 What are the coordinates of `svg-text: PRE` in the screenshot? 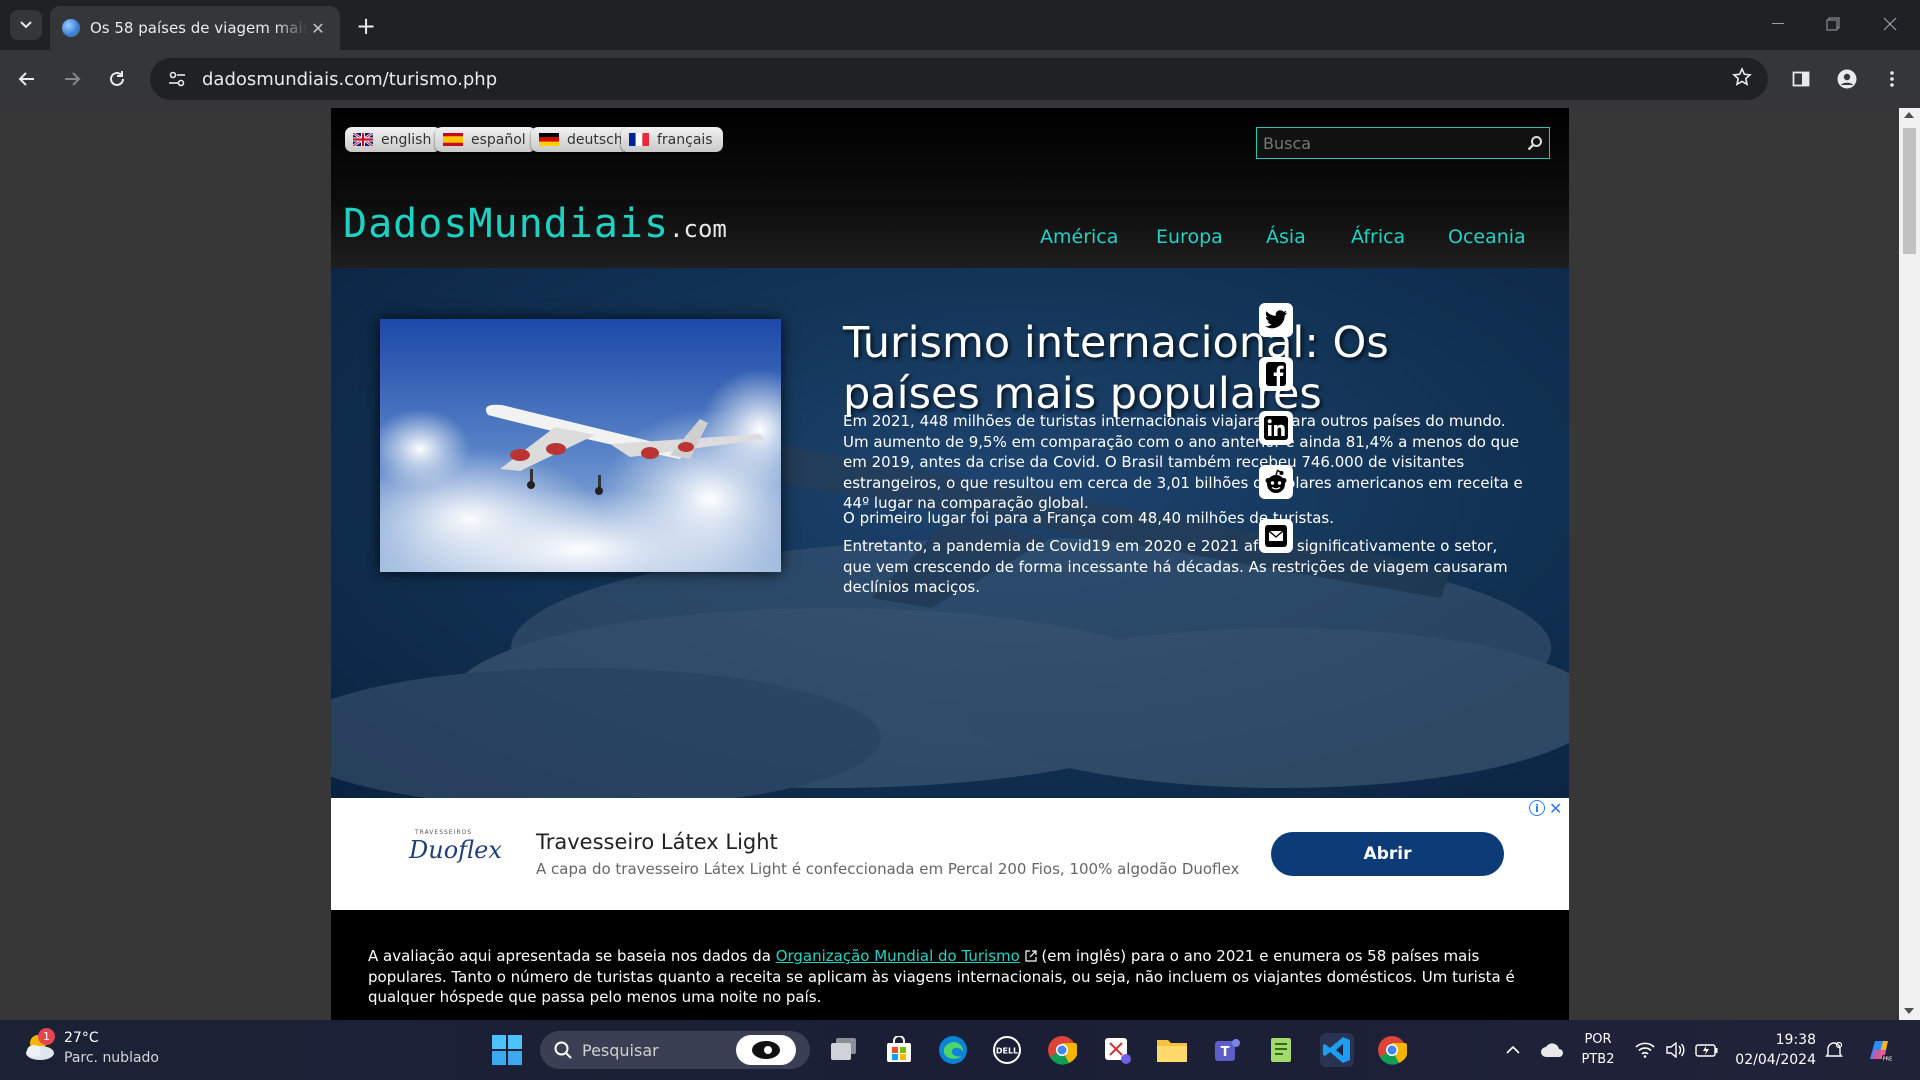 It's located at (1888, 1060).